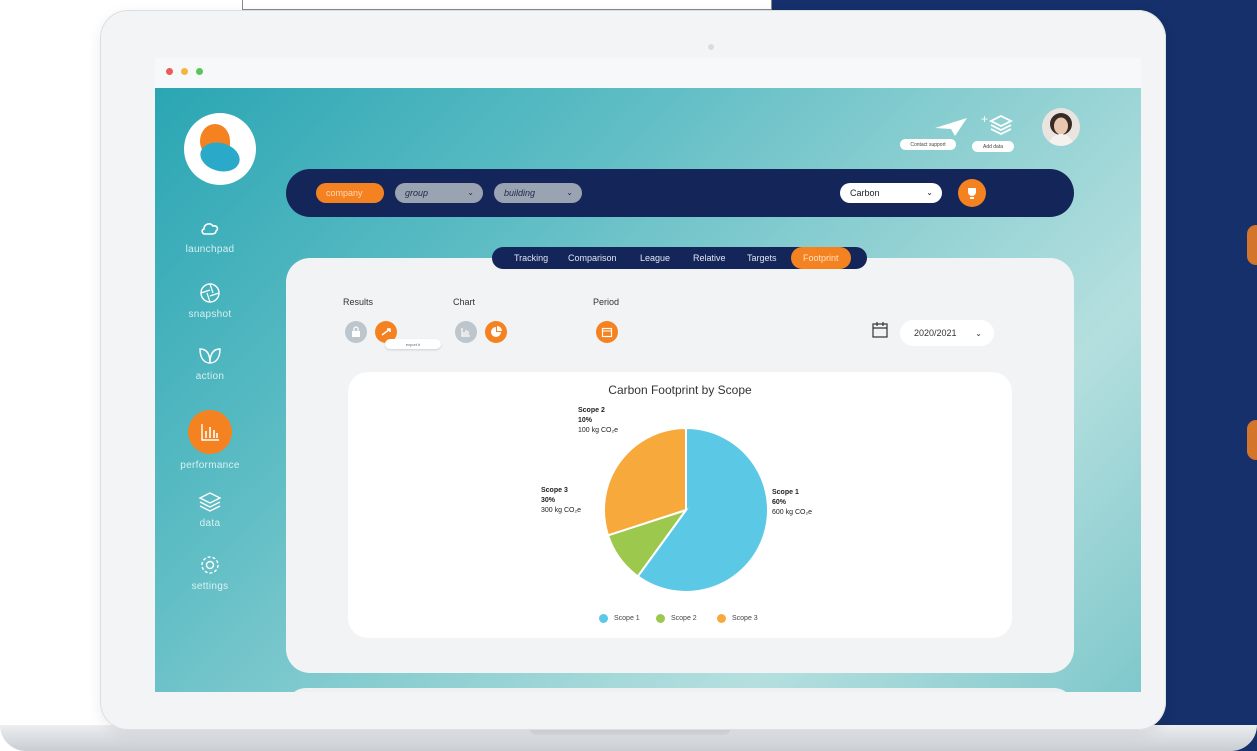 The height and width of the screenshot is (751, 1257). What do you see at coordinates (210, 565) in the screenshot?
I see `gear-icon` at bounding box center [210, 565].